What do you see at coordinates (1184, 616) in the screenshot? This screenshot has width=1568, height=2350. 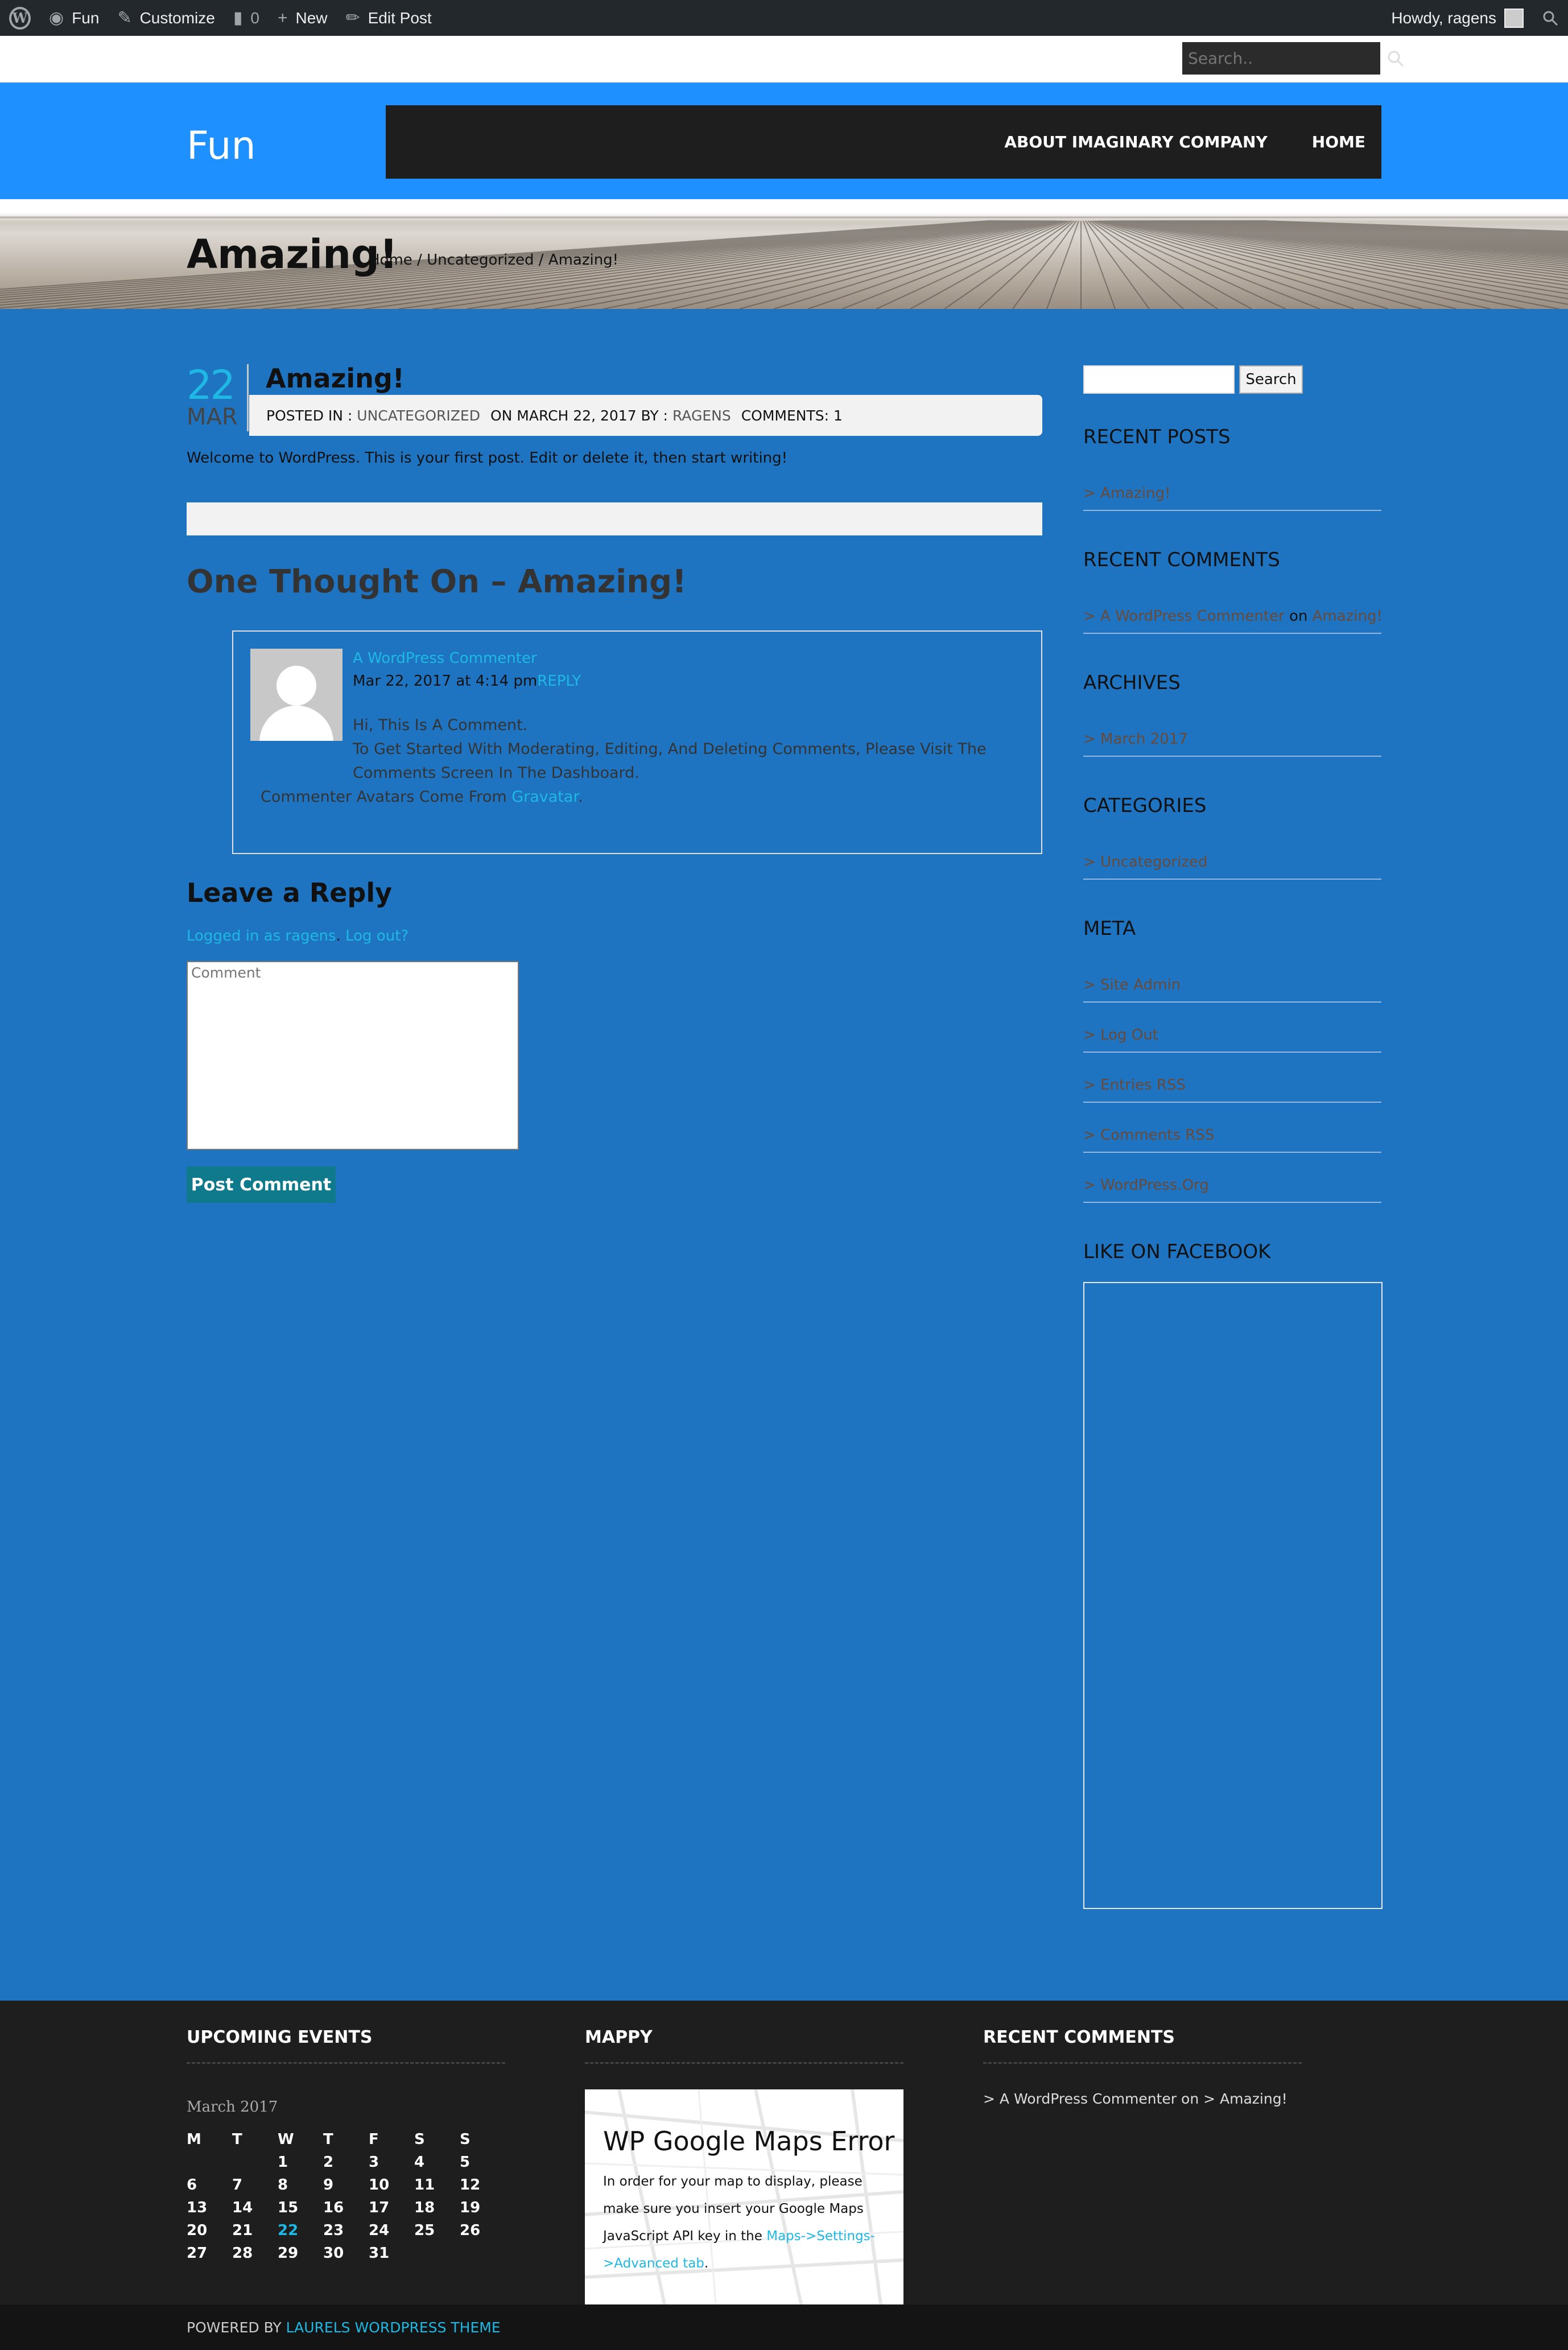 I see `recent-comment-author: > A WordPress Commenter` at bounding box center [1184, 616].